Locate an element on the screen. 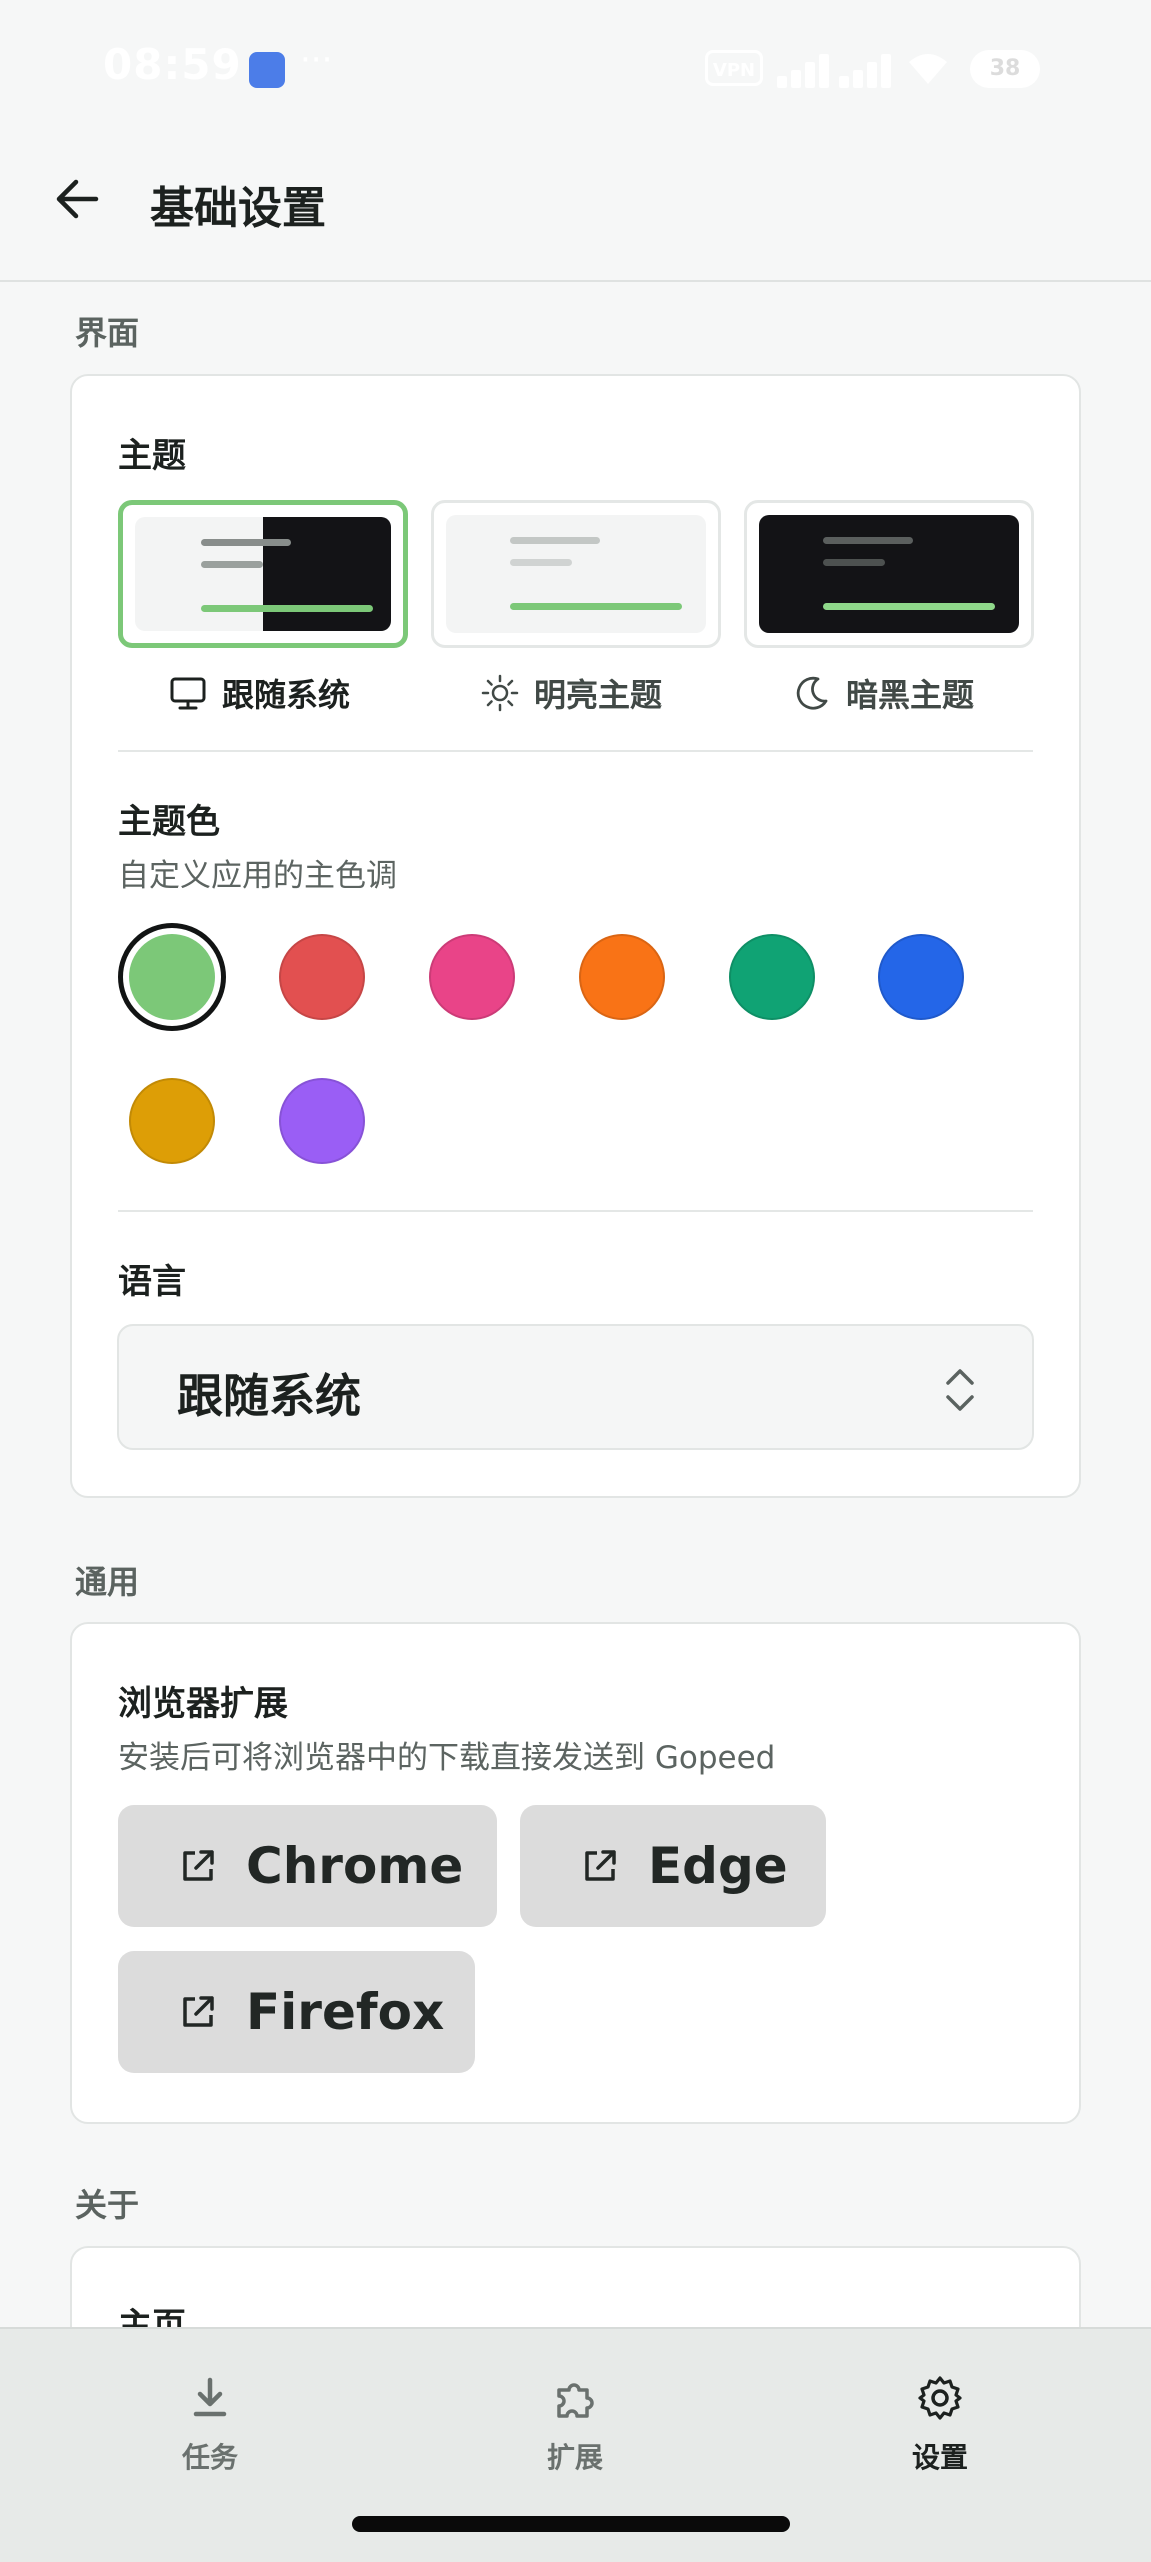  theme-option-system is located at coordinates (263, 574).